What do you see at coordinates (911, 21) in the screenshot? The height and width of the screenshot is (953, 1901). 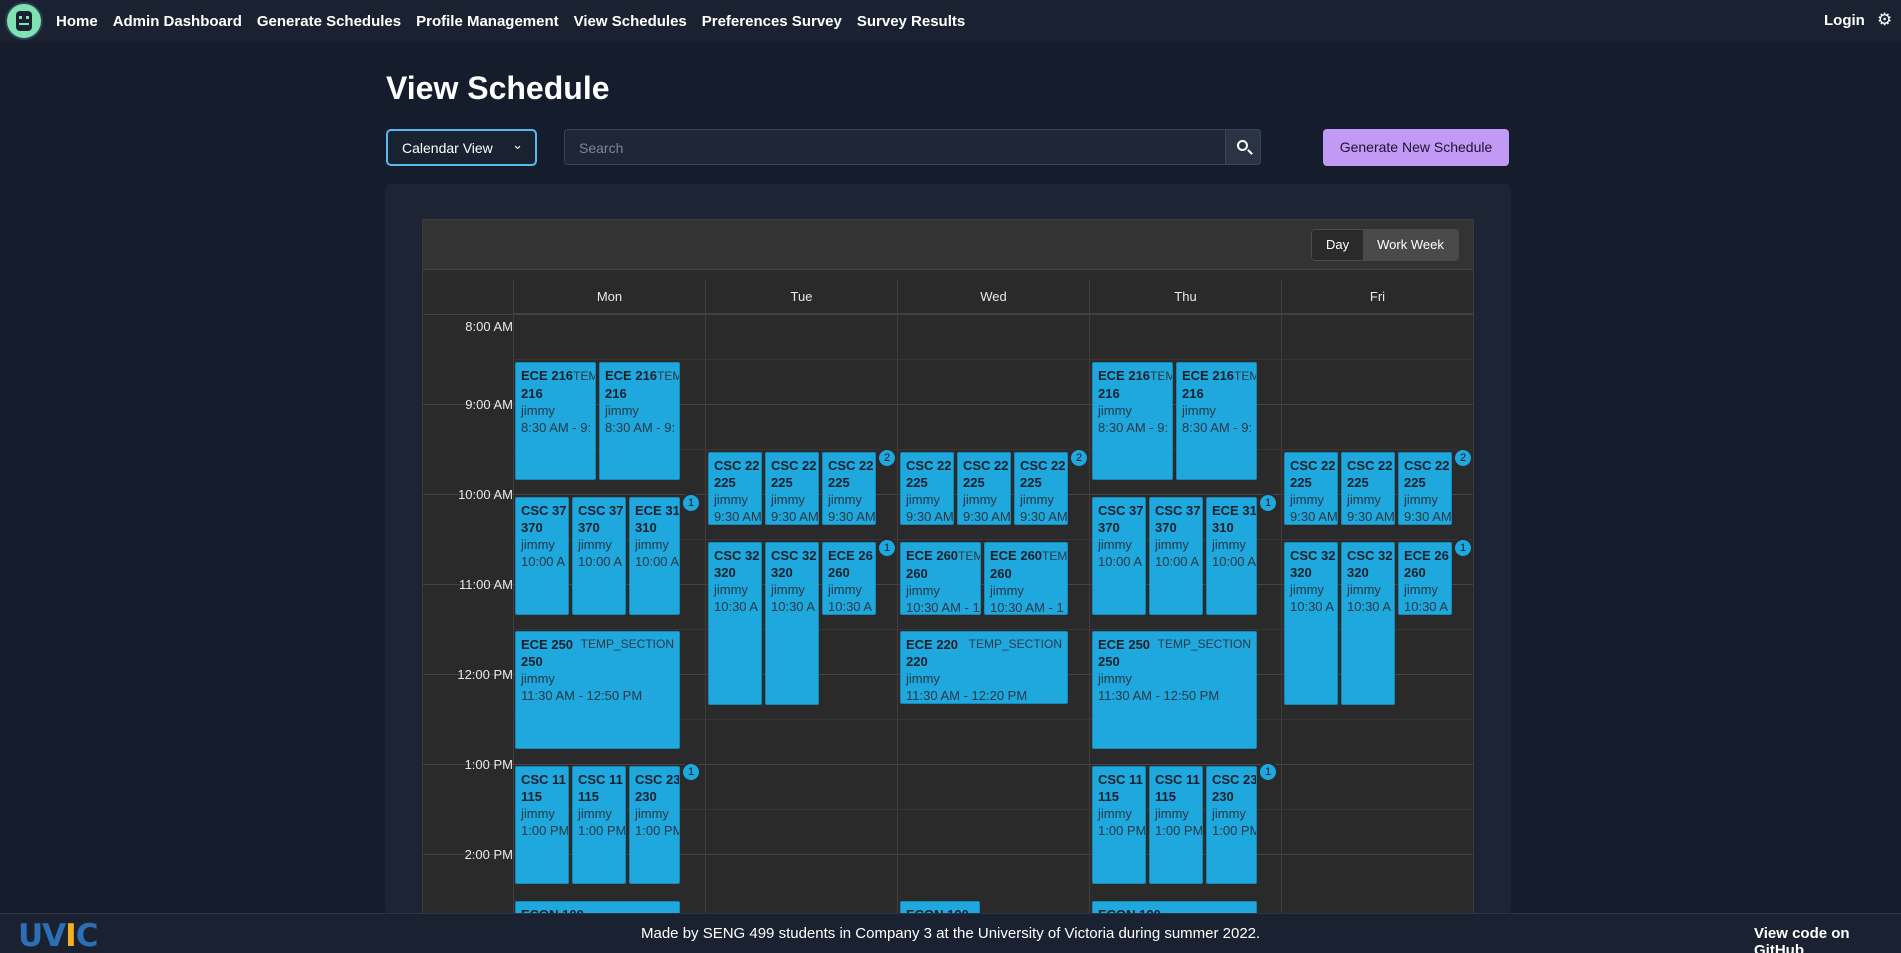 I see `nav-link-survey-results: Survey Results` at bounding box center [911, 21].